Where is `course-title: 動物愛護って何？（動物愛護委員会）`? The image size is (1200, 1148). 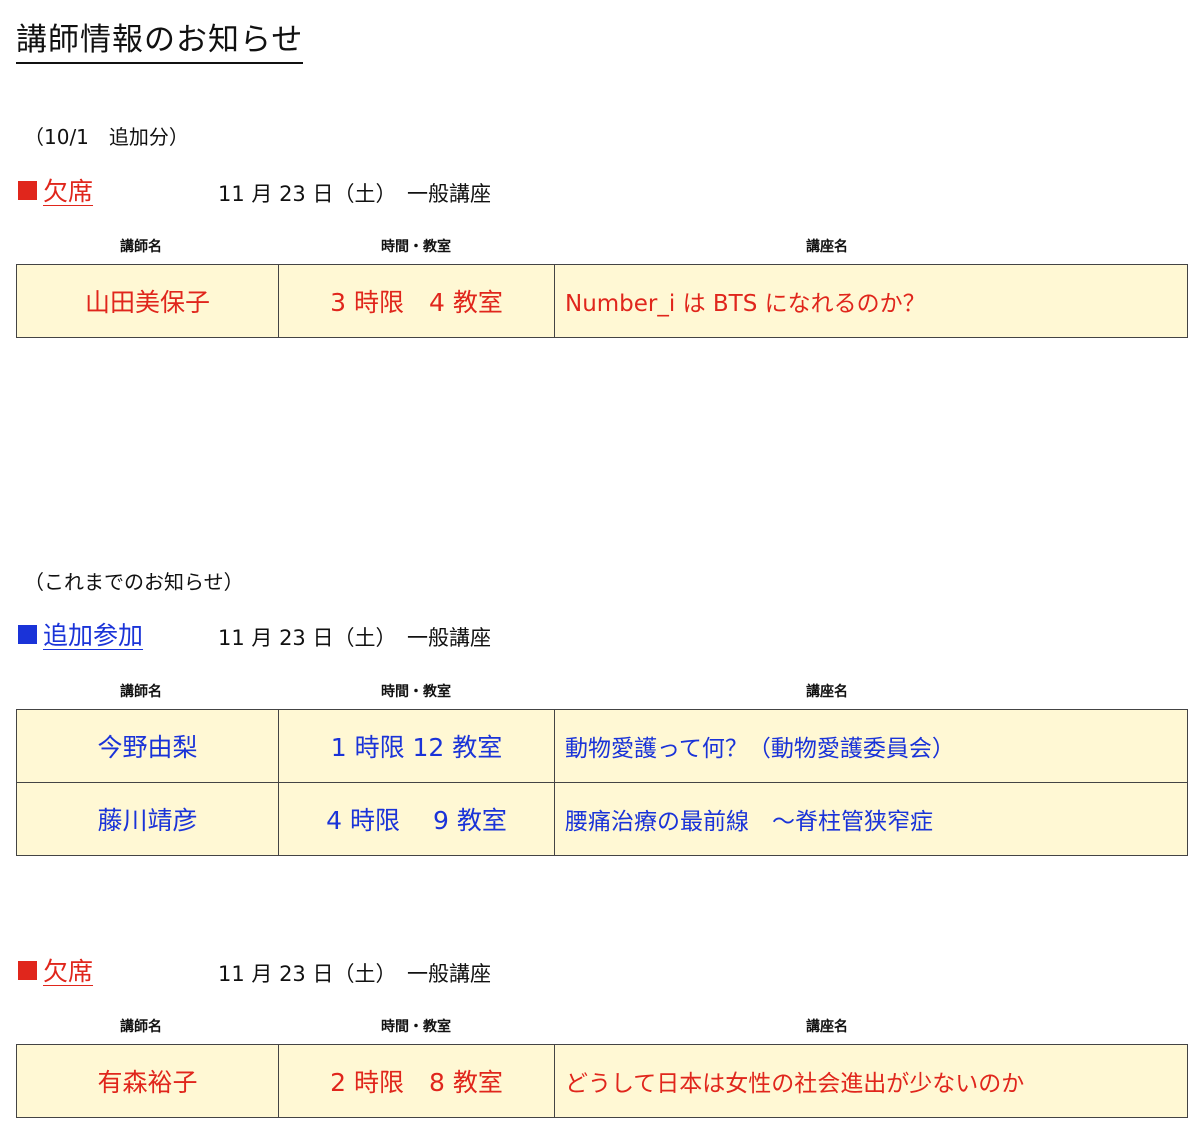
course-title: 動物愛護って何？（動物愛護委員会） is located at coordinates (871, 746).